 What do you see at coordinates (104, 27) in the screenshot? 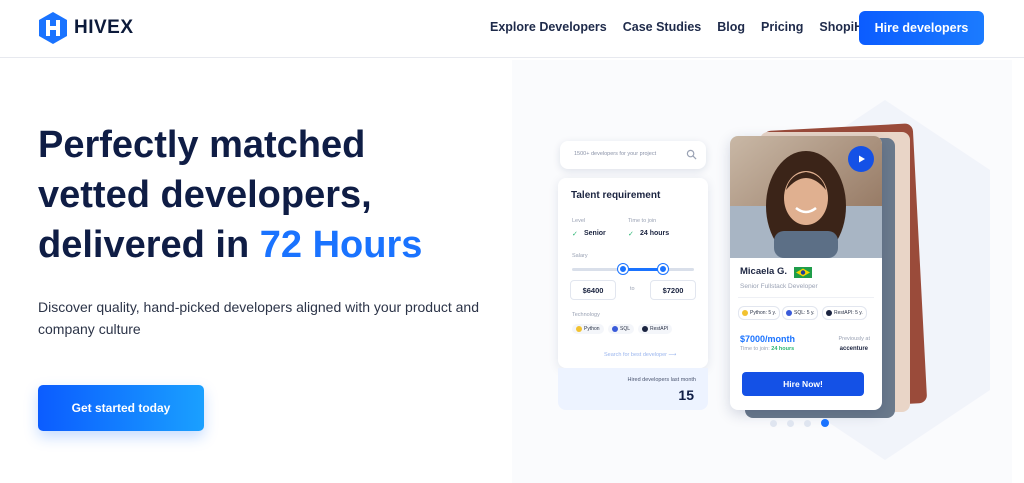
I see `logo-text: HIVEX` at bounding box center [104, 27].